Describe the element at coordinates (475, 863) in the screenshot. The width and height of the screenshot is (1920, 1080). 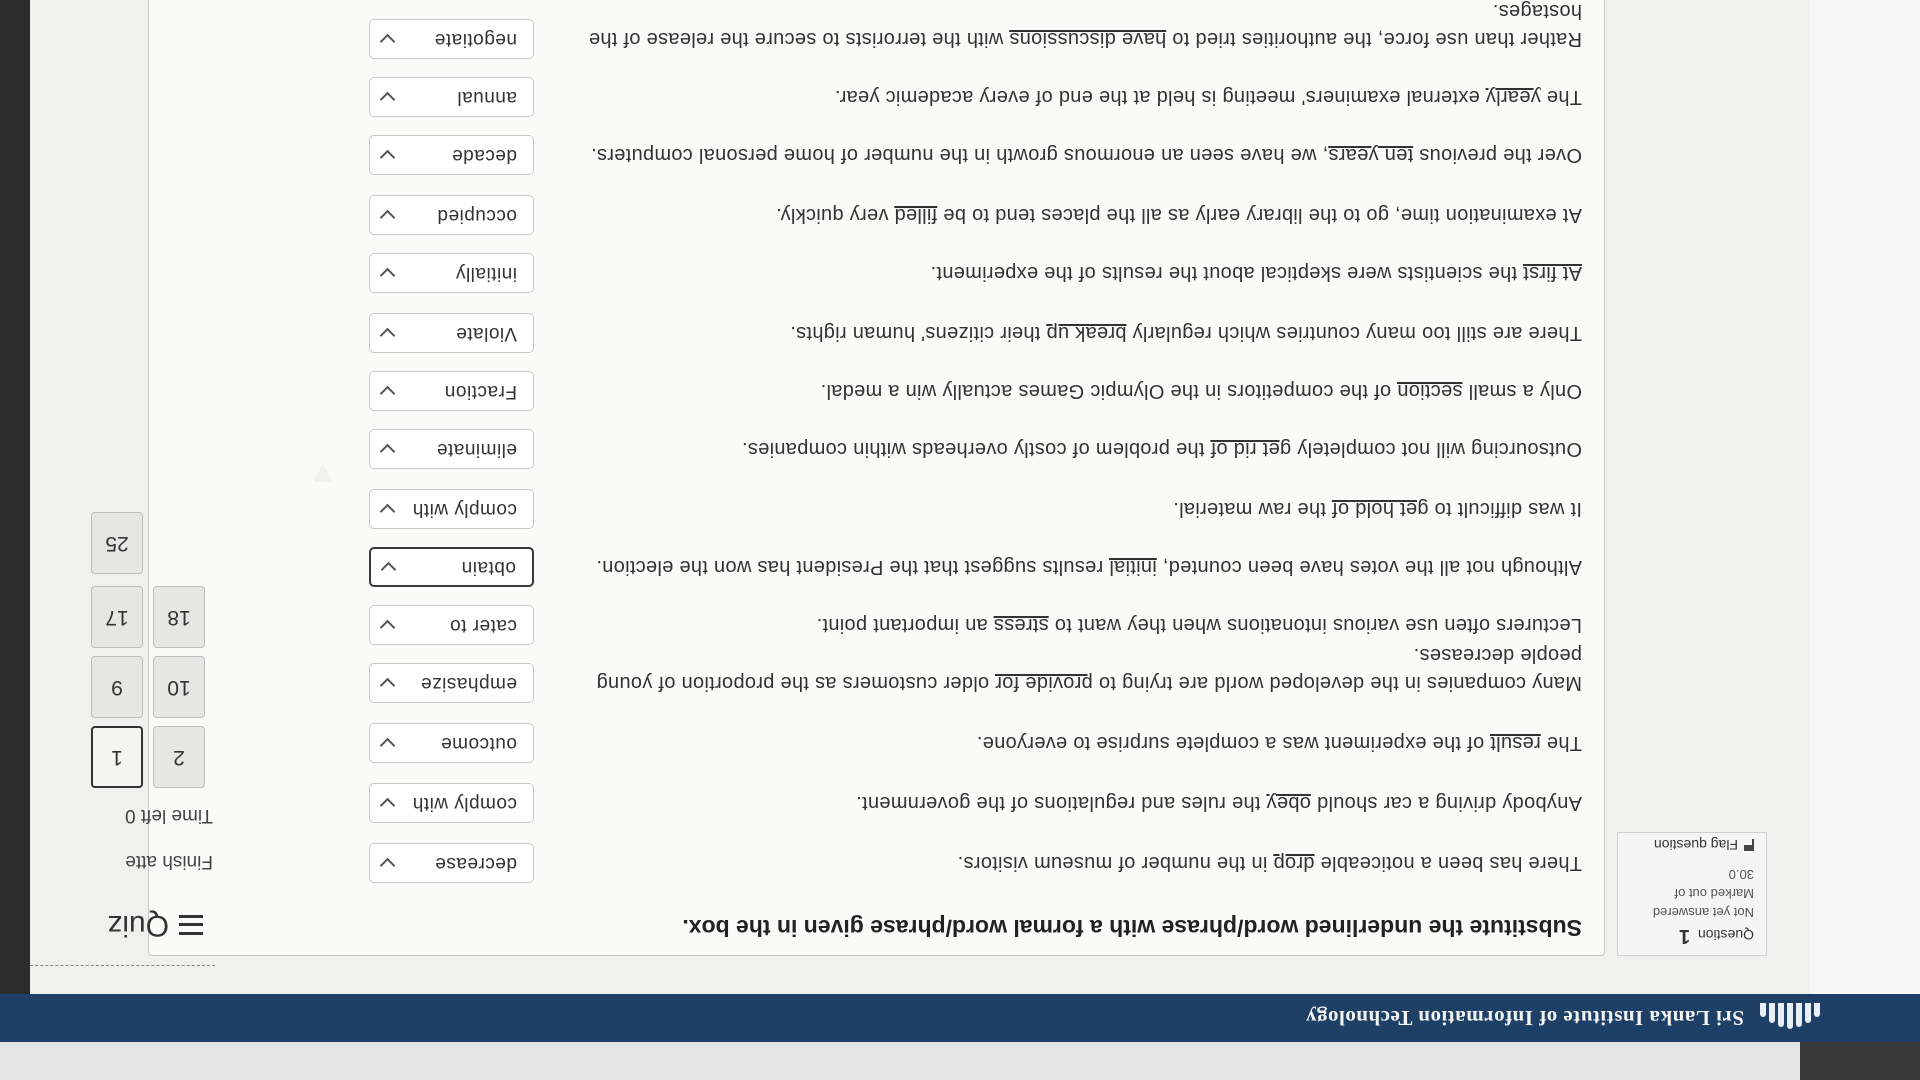
I see `selected-answer: decrease` at that location.